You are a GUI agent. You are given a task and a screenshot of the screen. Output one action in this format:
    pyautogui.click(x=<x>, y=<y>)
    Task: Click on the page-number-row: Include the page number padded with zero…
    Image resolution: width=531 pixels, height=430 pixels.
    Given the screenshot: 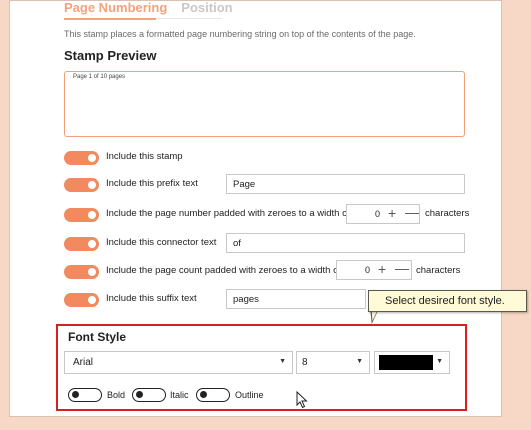 What is the action you would take?
    pyautogui.click(x=274, y=214)
    